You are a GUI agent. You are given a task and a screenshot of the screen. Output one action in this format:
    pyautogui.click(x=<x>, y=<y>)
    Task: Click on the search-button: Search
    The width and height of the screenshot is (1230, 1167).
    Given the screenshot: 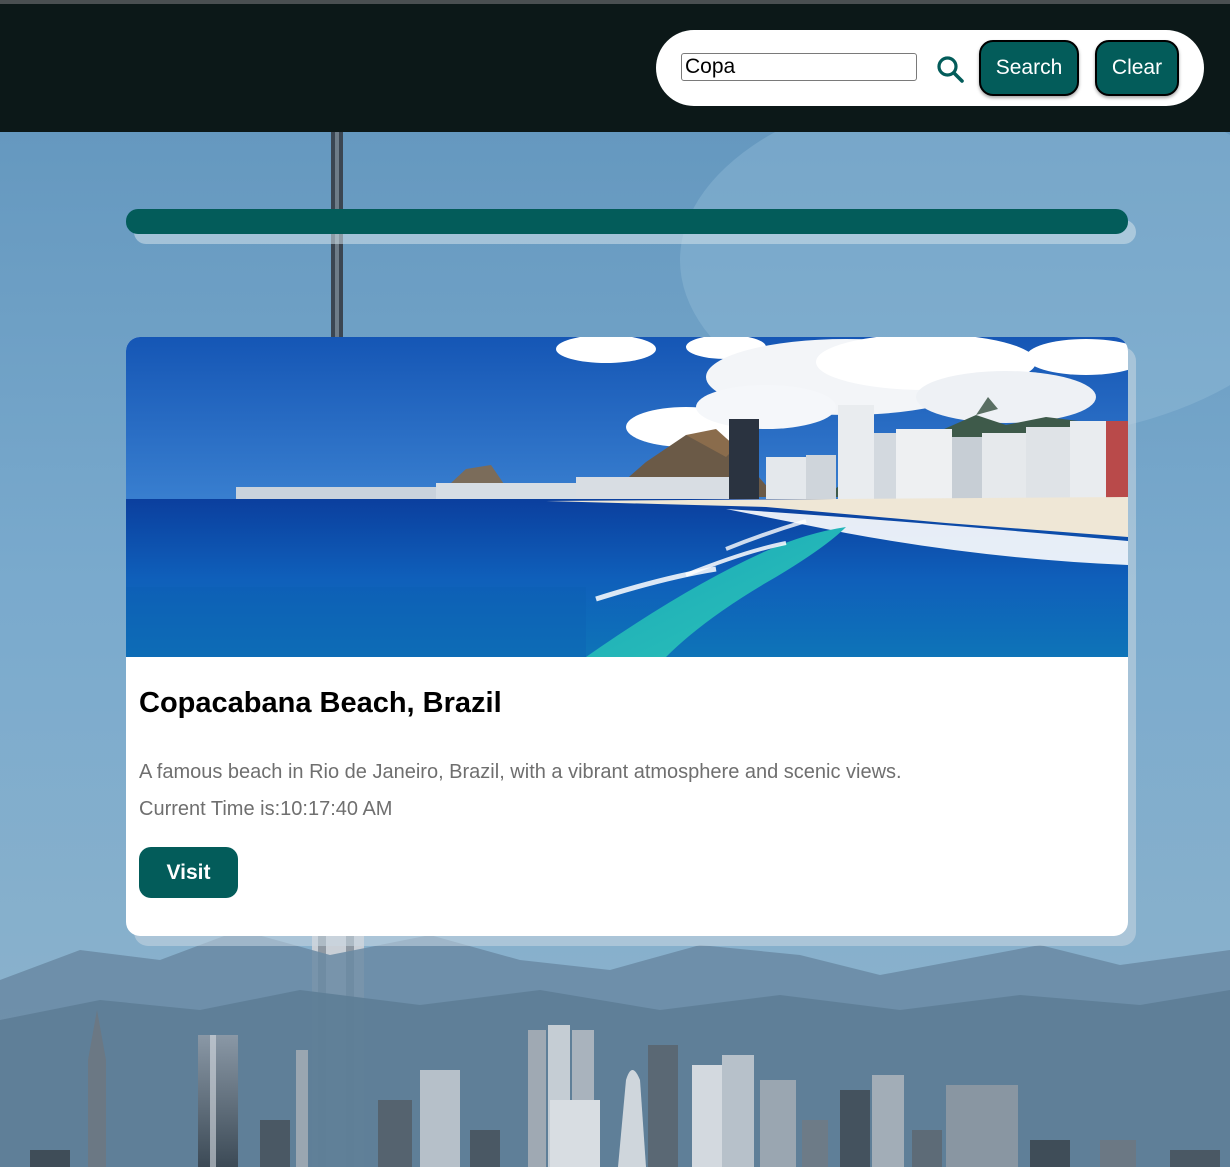 What is the action you would take?
    pyautogui.click(x=1029, y=68)
    